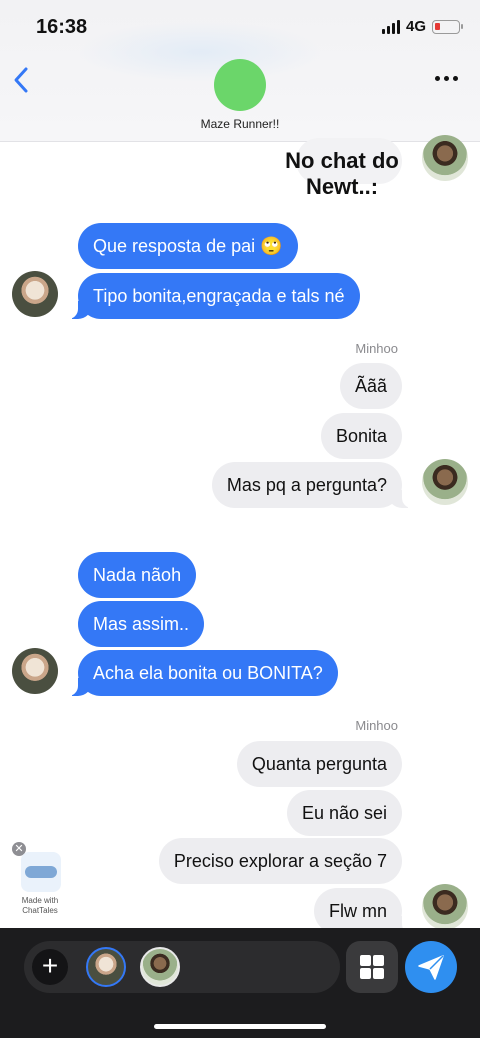 The width and height of the screenshot is (480, 1038). I want to click on bottom-bar: +, so click(240, 983).